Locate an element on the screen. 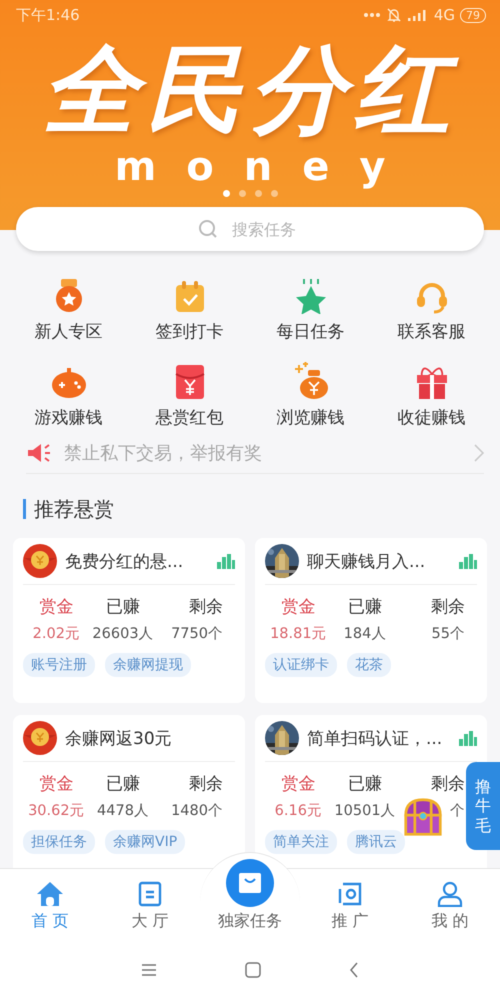 The width and height of the screenshot is (500, 1000). stat-value: 184人 is located at coordinates (365, 634).